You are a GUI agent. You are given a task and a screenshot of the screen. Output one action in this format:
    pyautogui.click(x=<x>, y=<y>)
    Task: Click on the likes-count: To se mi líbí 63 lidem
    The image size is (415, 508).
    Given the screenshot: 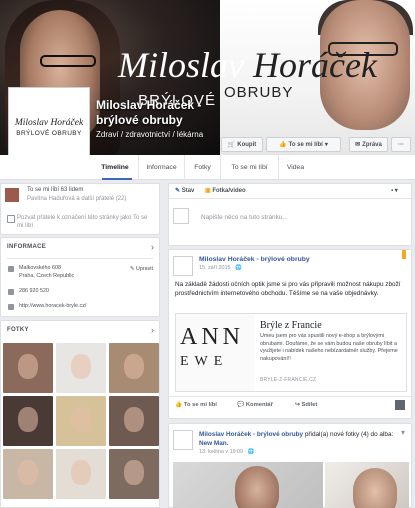 What is the action you would take?
    pyautogui.click(x=55, y=190)
    